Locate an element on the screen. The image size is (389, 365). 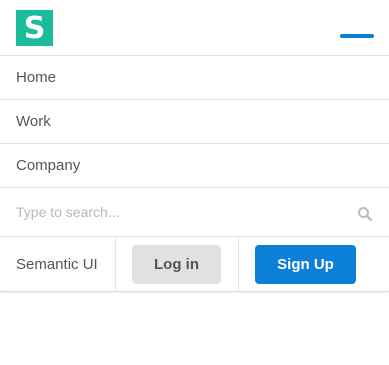
nav-item-work: Work is located at coordinates (194, 122).